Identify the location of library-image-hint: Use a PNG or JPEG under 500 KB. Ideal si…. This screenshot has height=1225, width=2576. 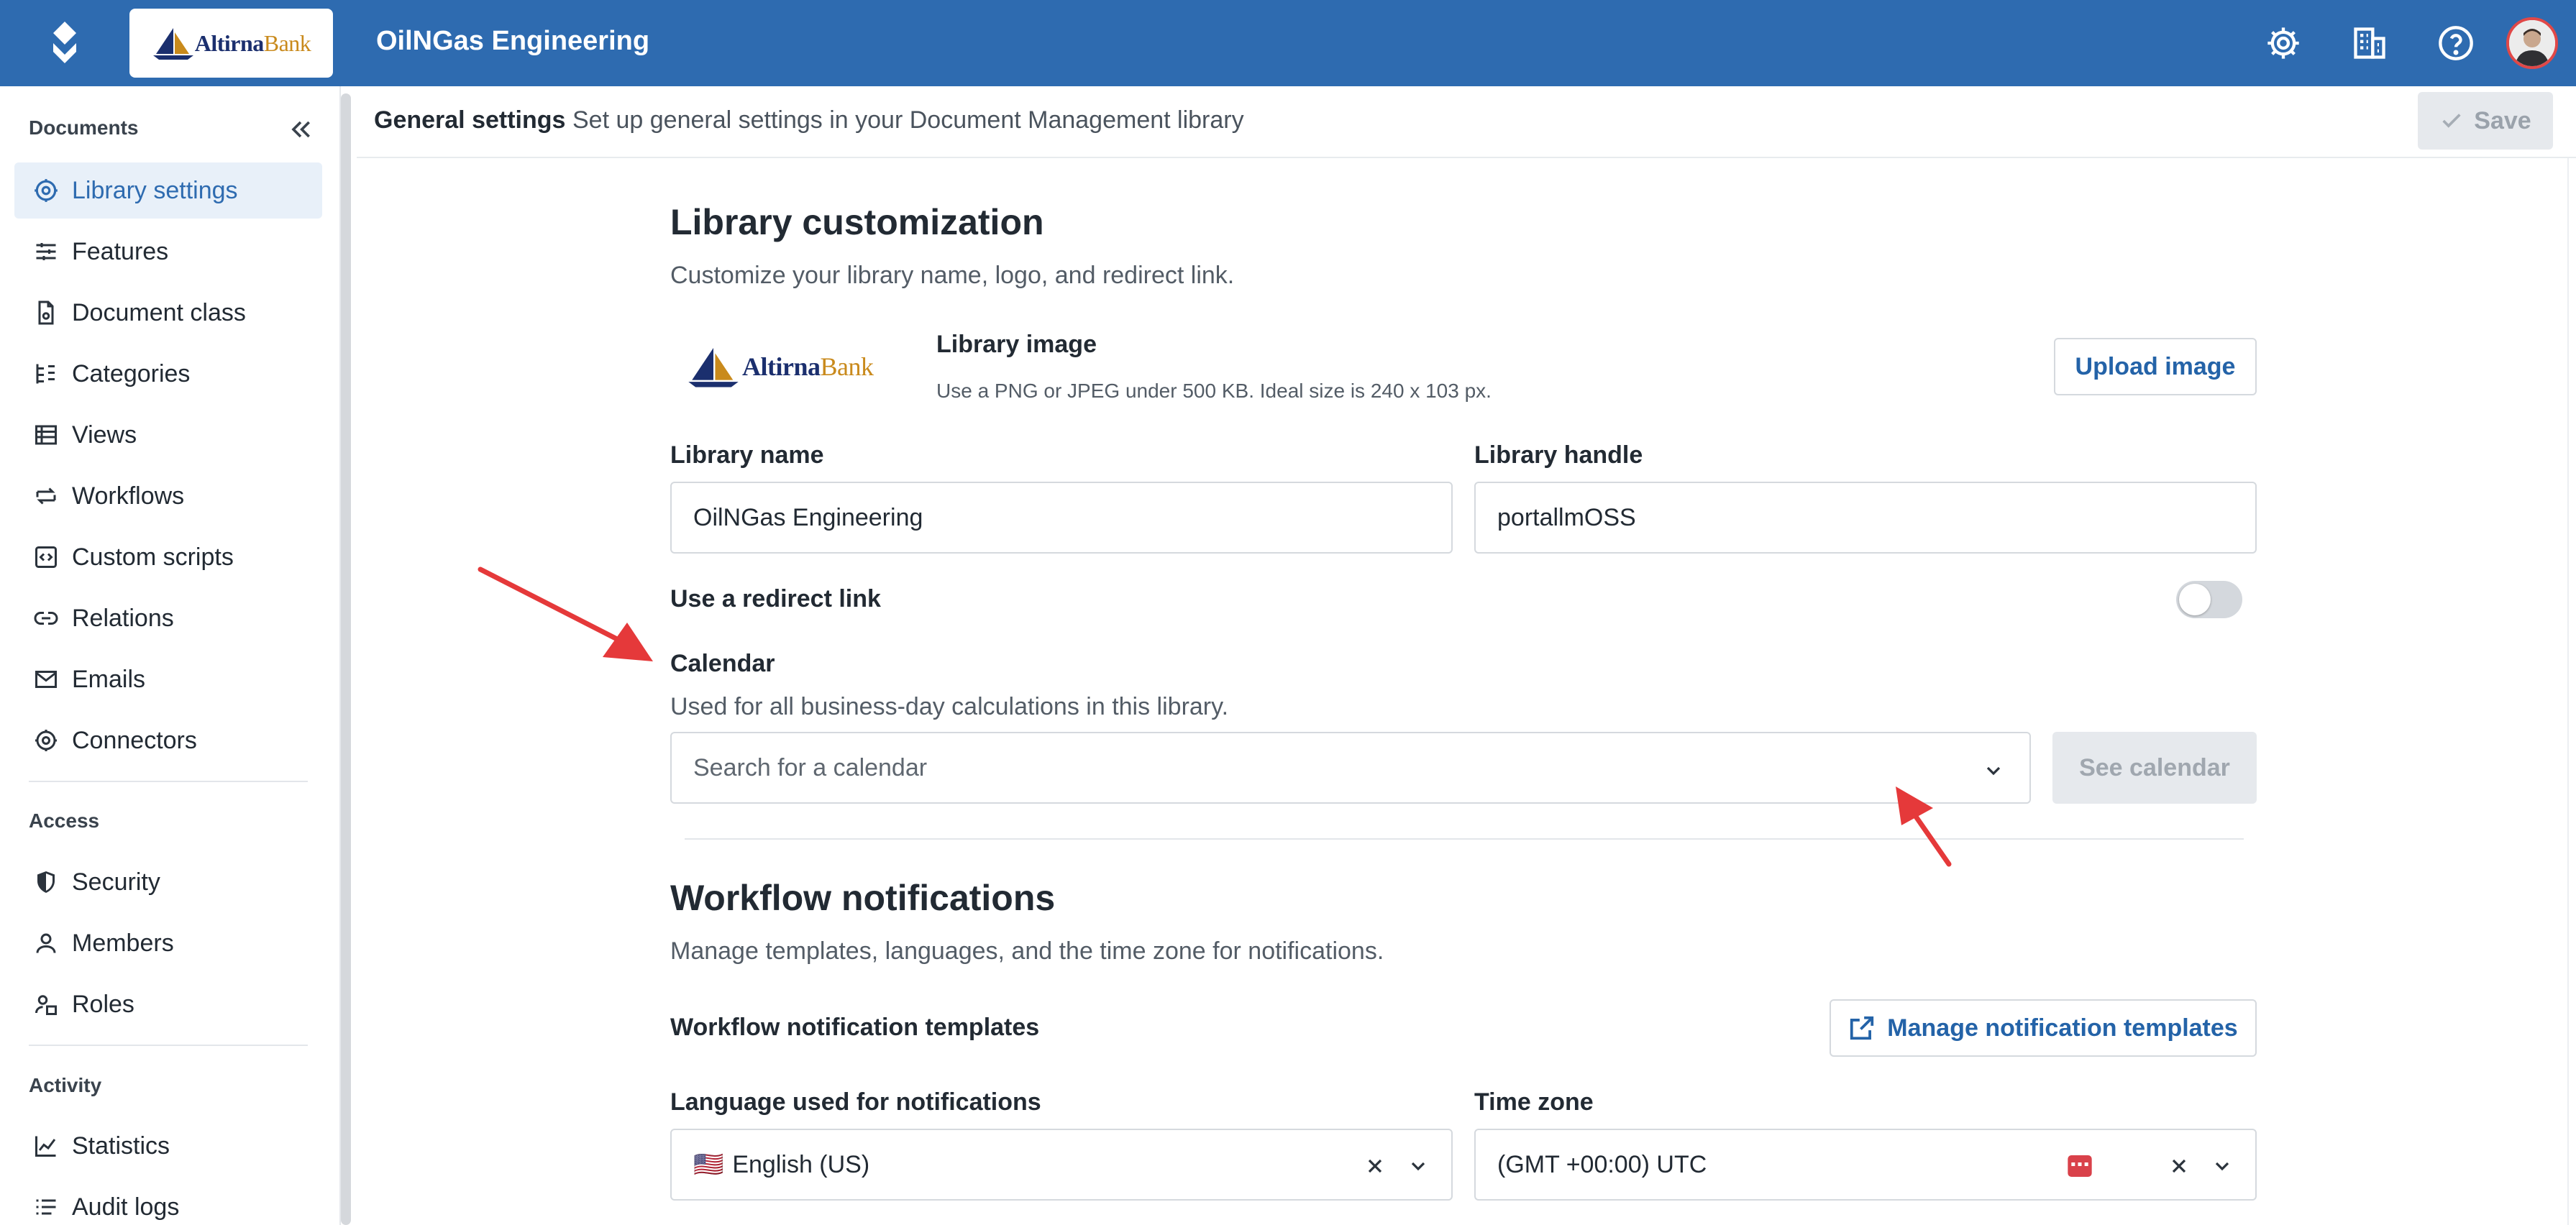
(1214, 391).